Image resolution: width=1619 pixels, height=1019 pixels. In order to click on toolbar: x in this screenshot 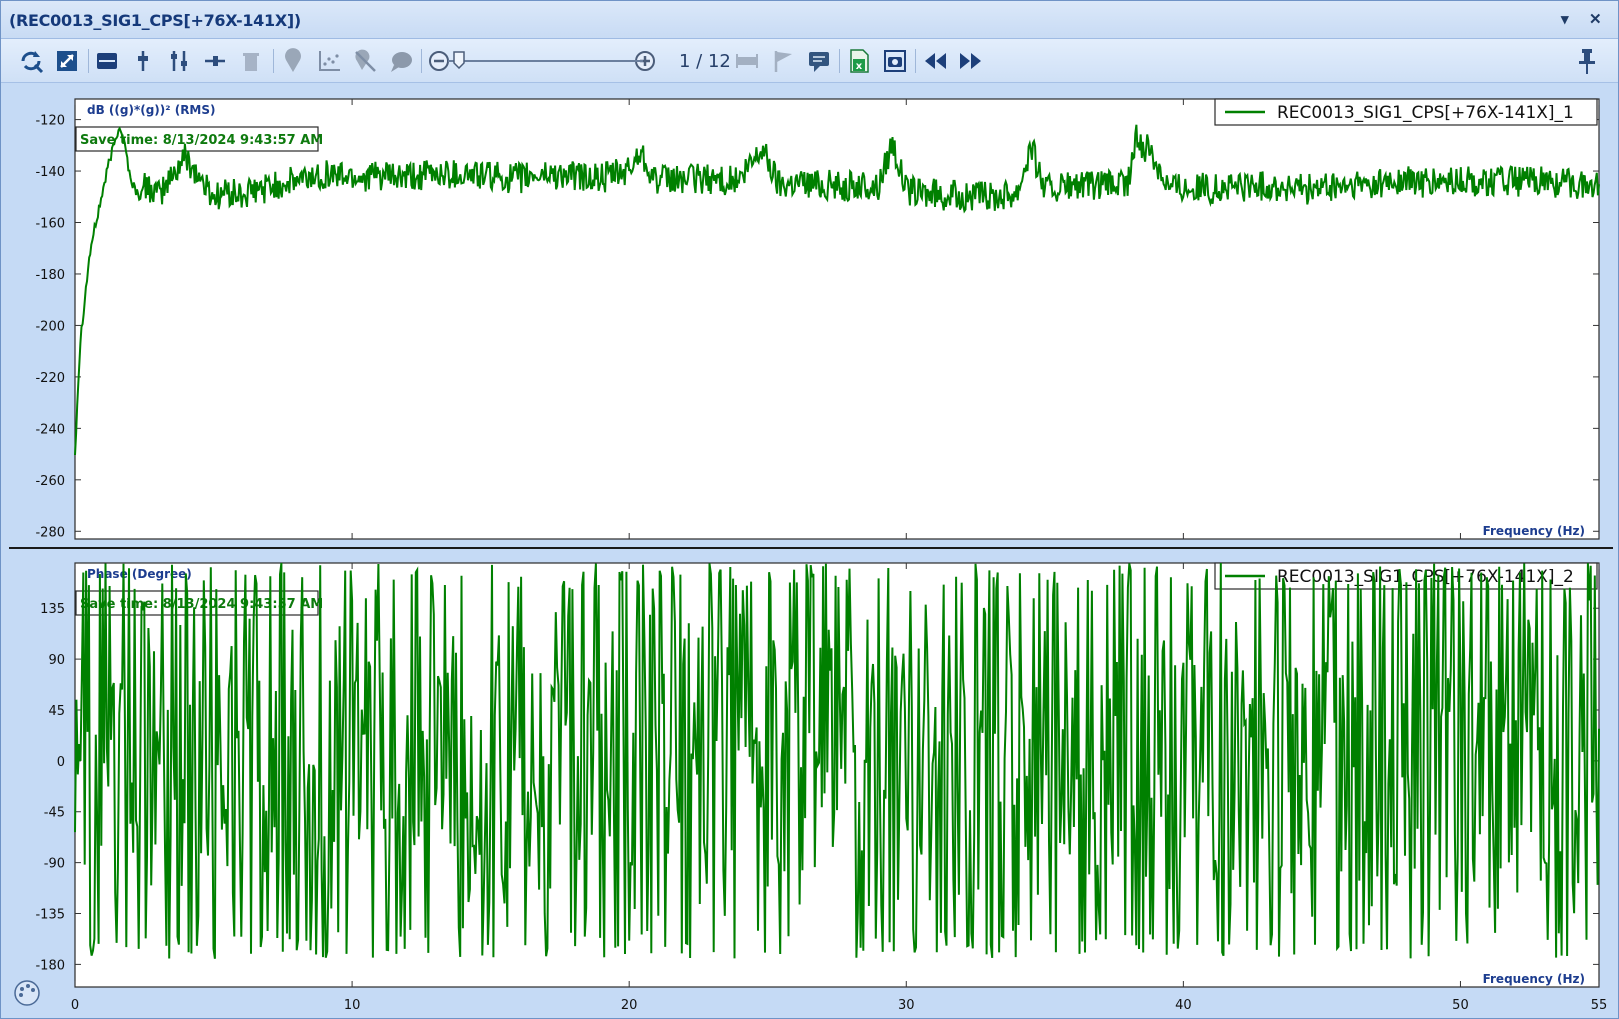, I will do `click(809, 61)`.